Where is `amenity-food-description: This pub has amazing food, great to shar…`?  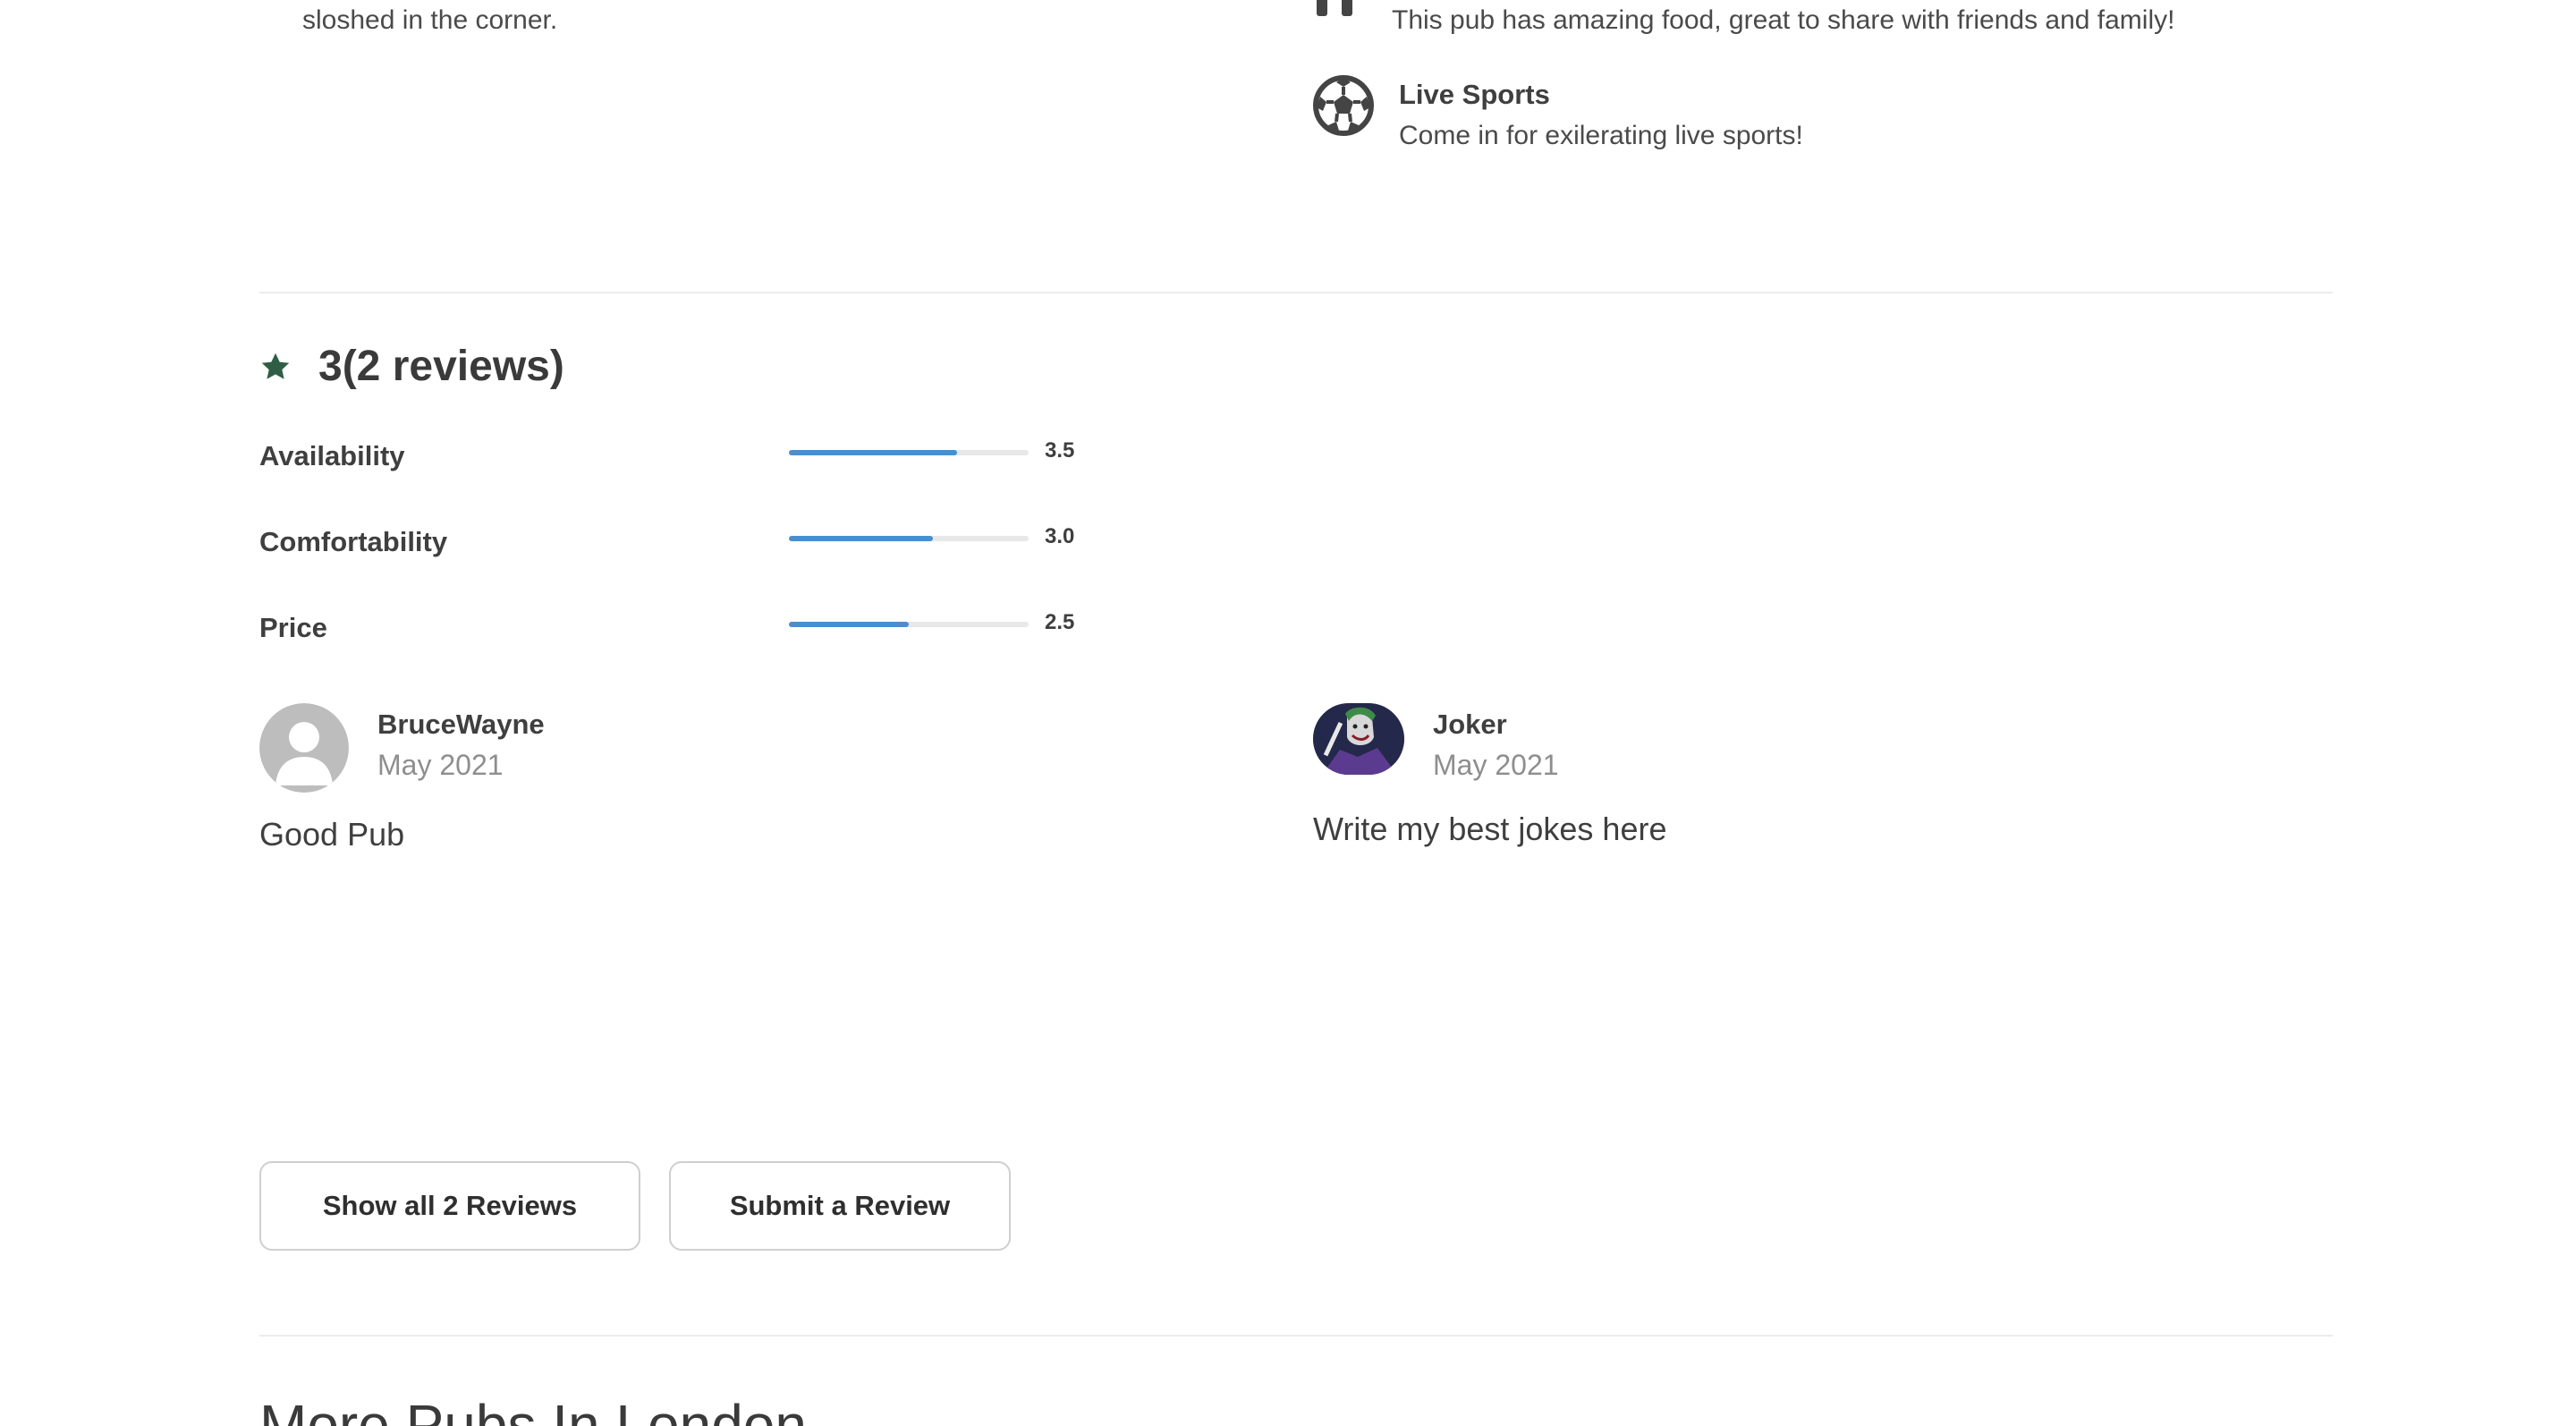 amenity-food-description: This pub has amazing food, great to shar… is located at coordinates (1783, 20).